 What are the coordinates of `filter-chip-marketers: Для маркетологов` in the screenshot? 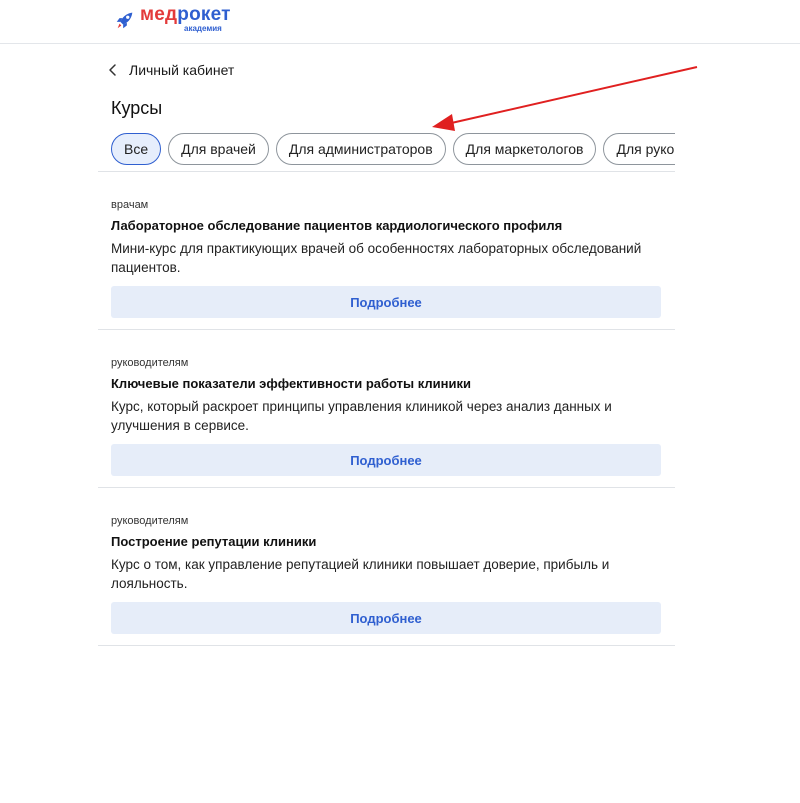 It's located at (524, 149).